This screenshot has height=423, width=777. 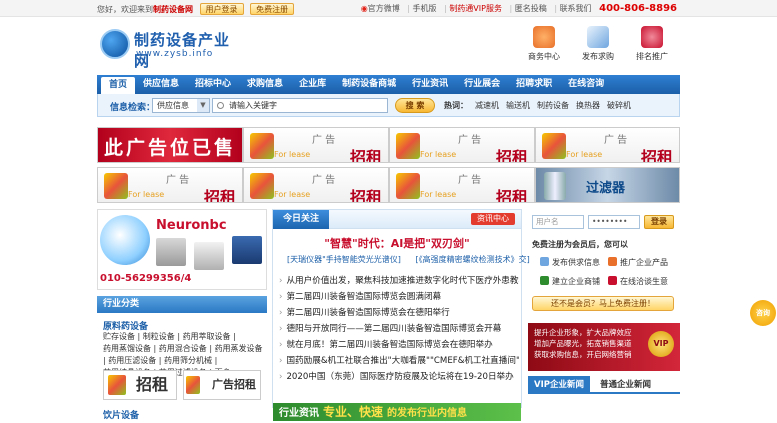 I want to click on site-name: 制药设备网, so click(x=173, y=9).